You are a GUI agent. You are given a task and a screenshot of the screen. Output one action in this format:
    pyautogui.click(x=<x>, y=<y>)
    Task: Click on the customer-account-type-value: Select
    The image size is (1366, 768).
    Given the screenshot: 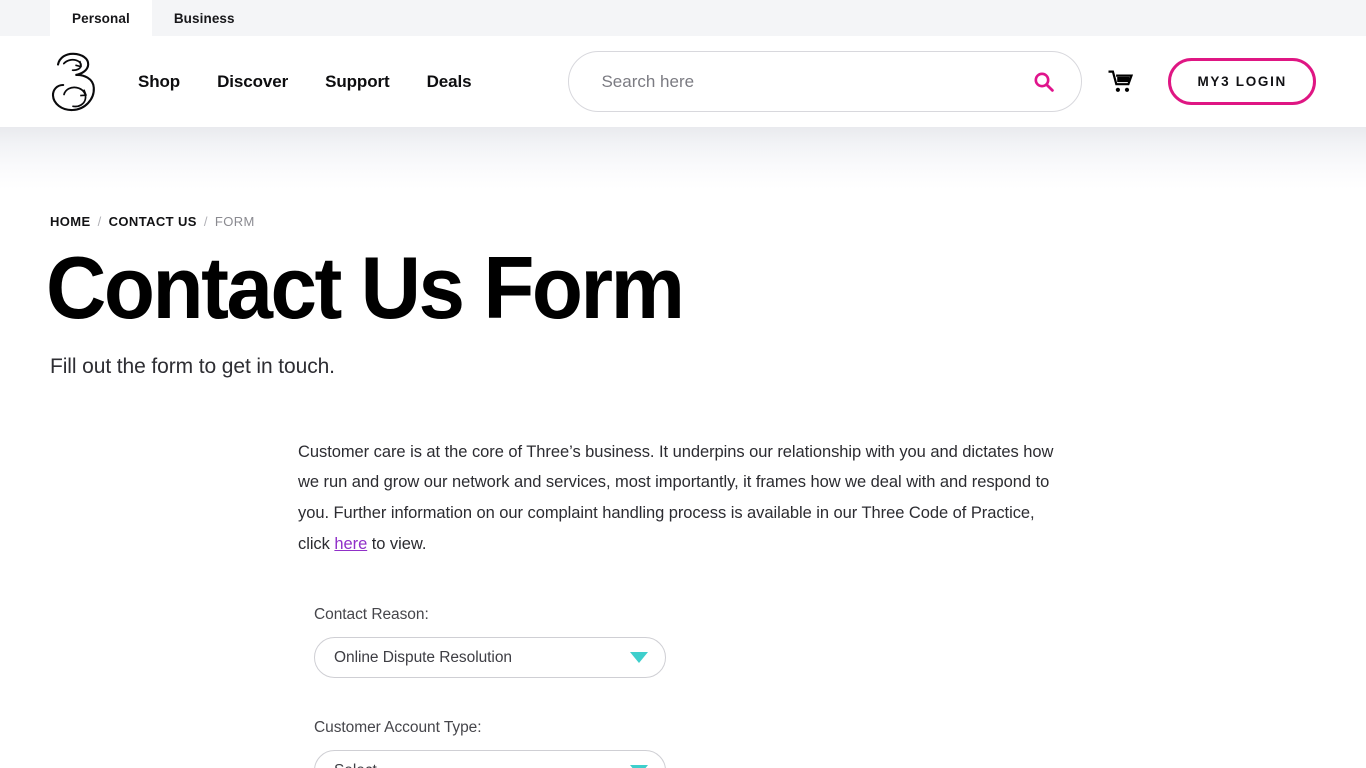 What is the action you would take?
    pyautogui.click(x=482, y=765)
    